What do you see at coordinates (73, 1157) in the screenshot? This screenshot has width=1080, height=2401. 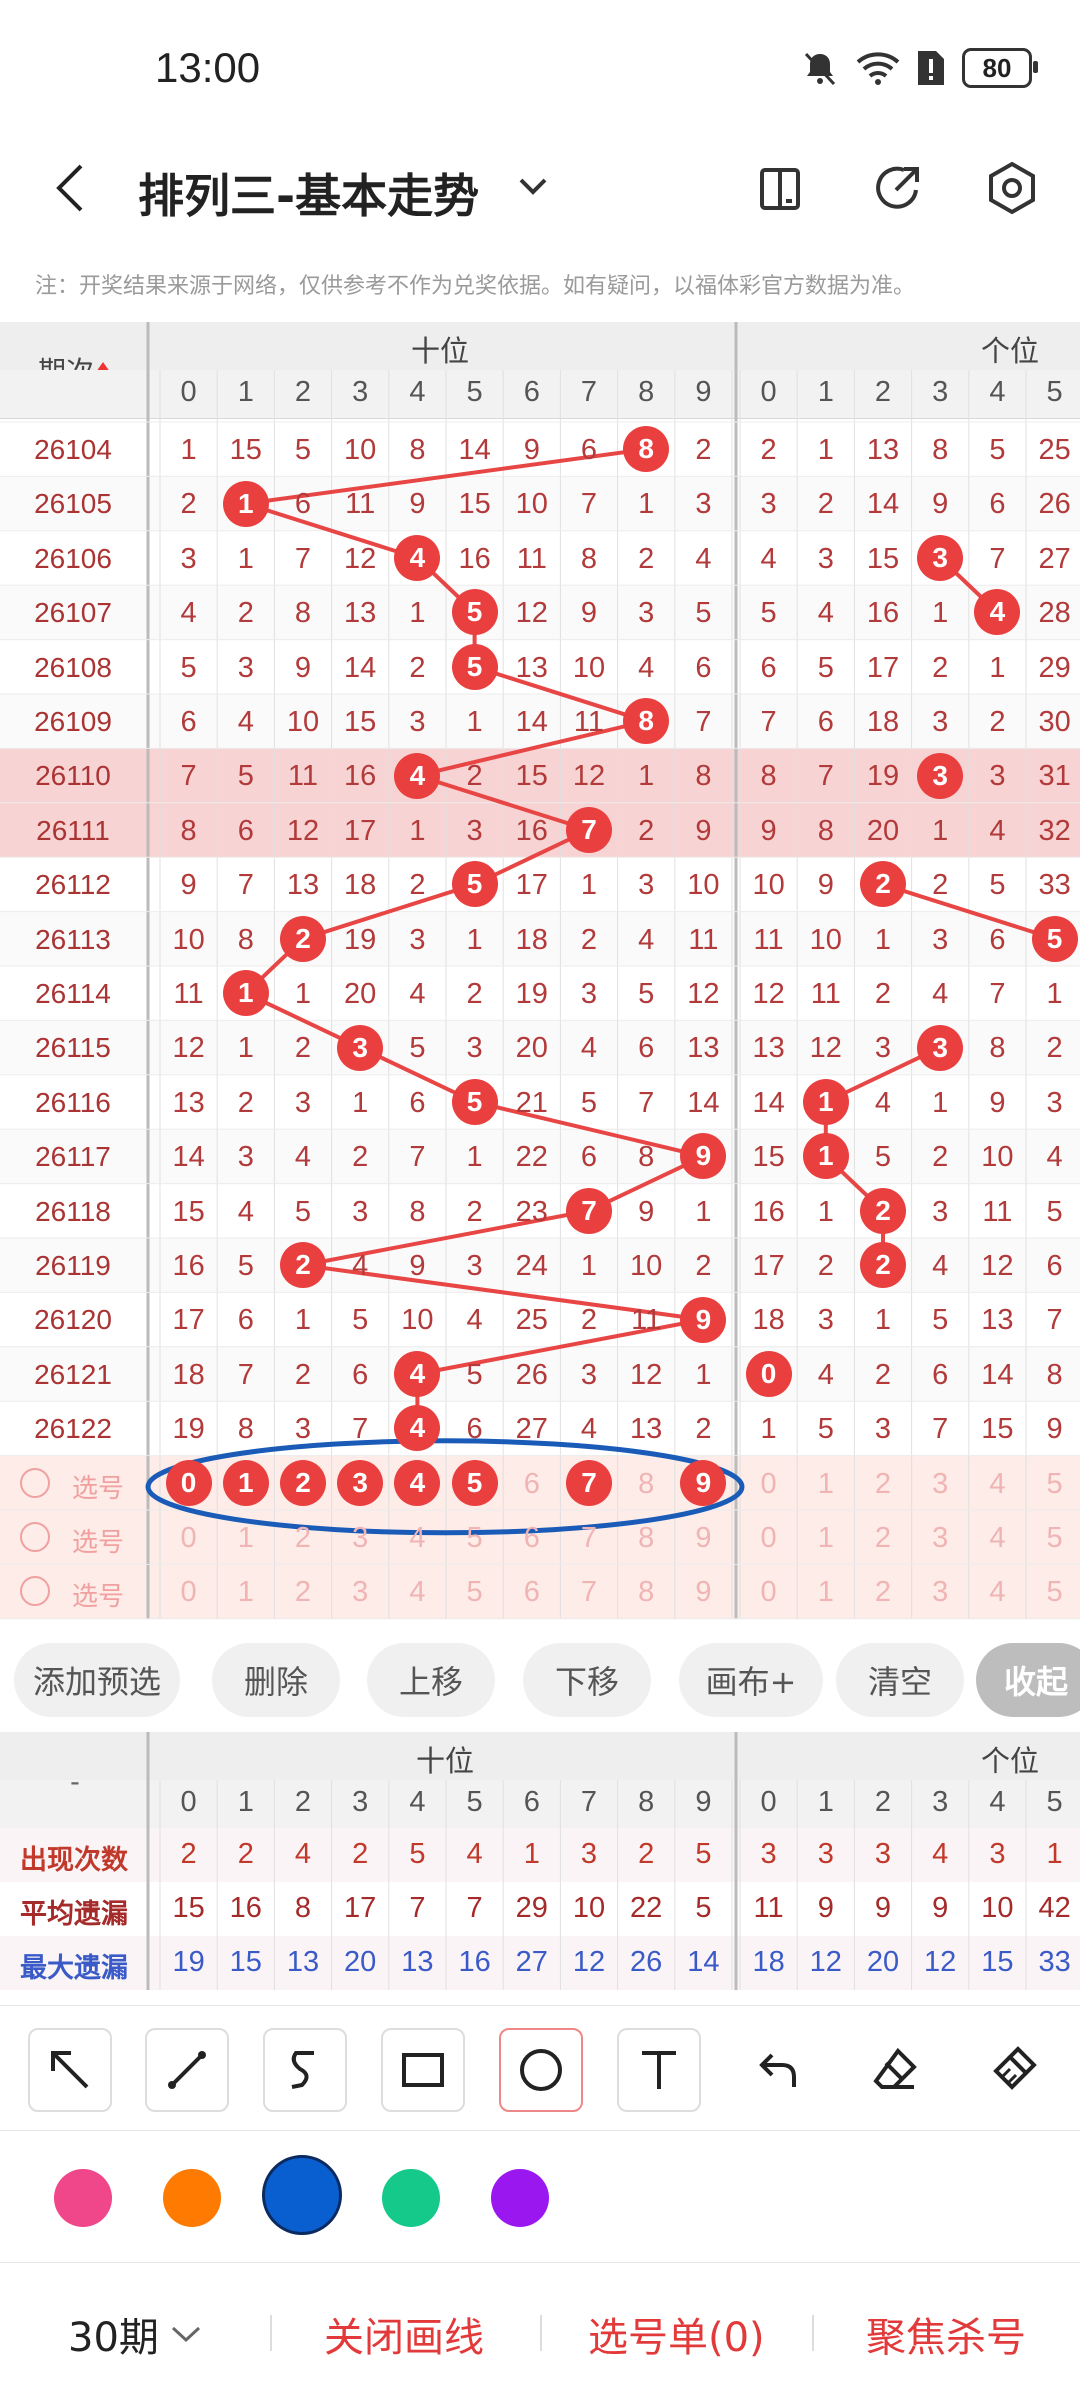 I see `period-cell: 26117` at bounding box center [73, 1157].